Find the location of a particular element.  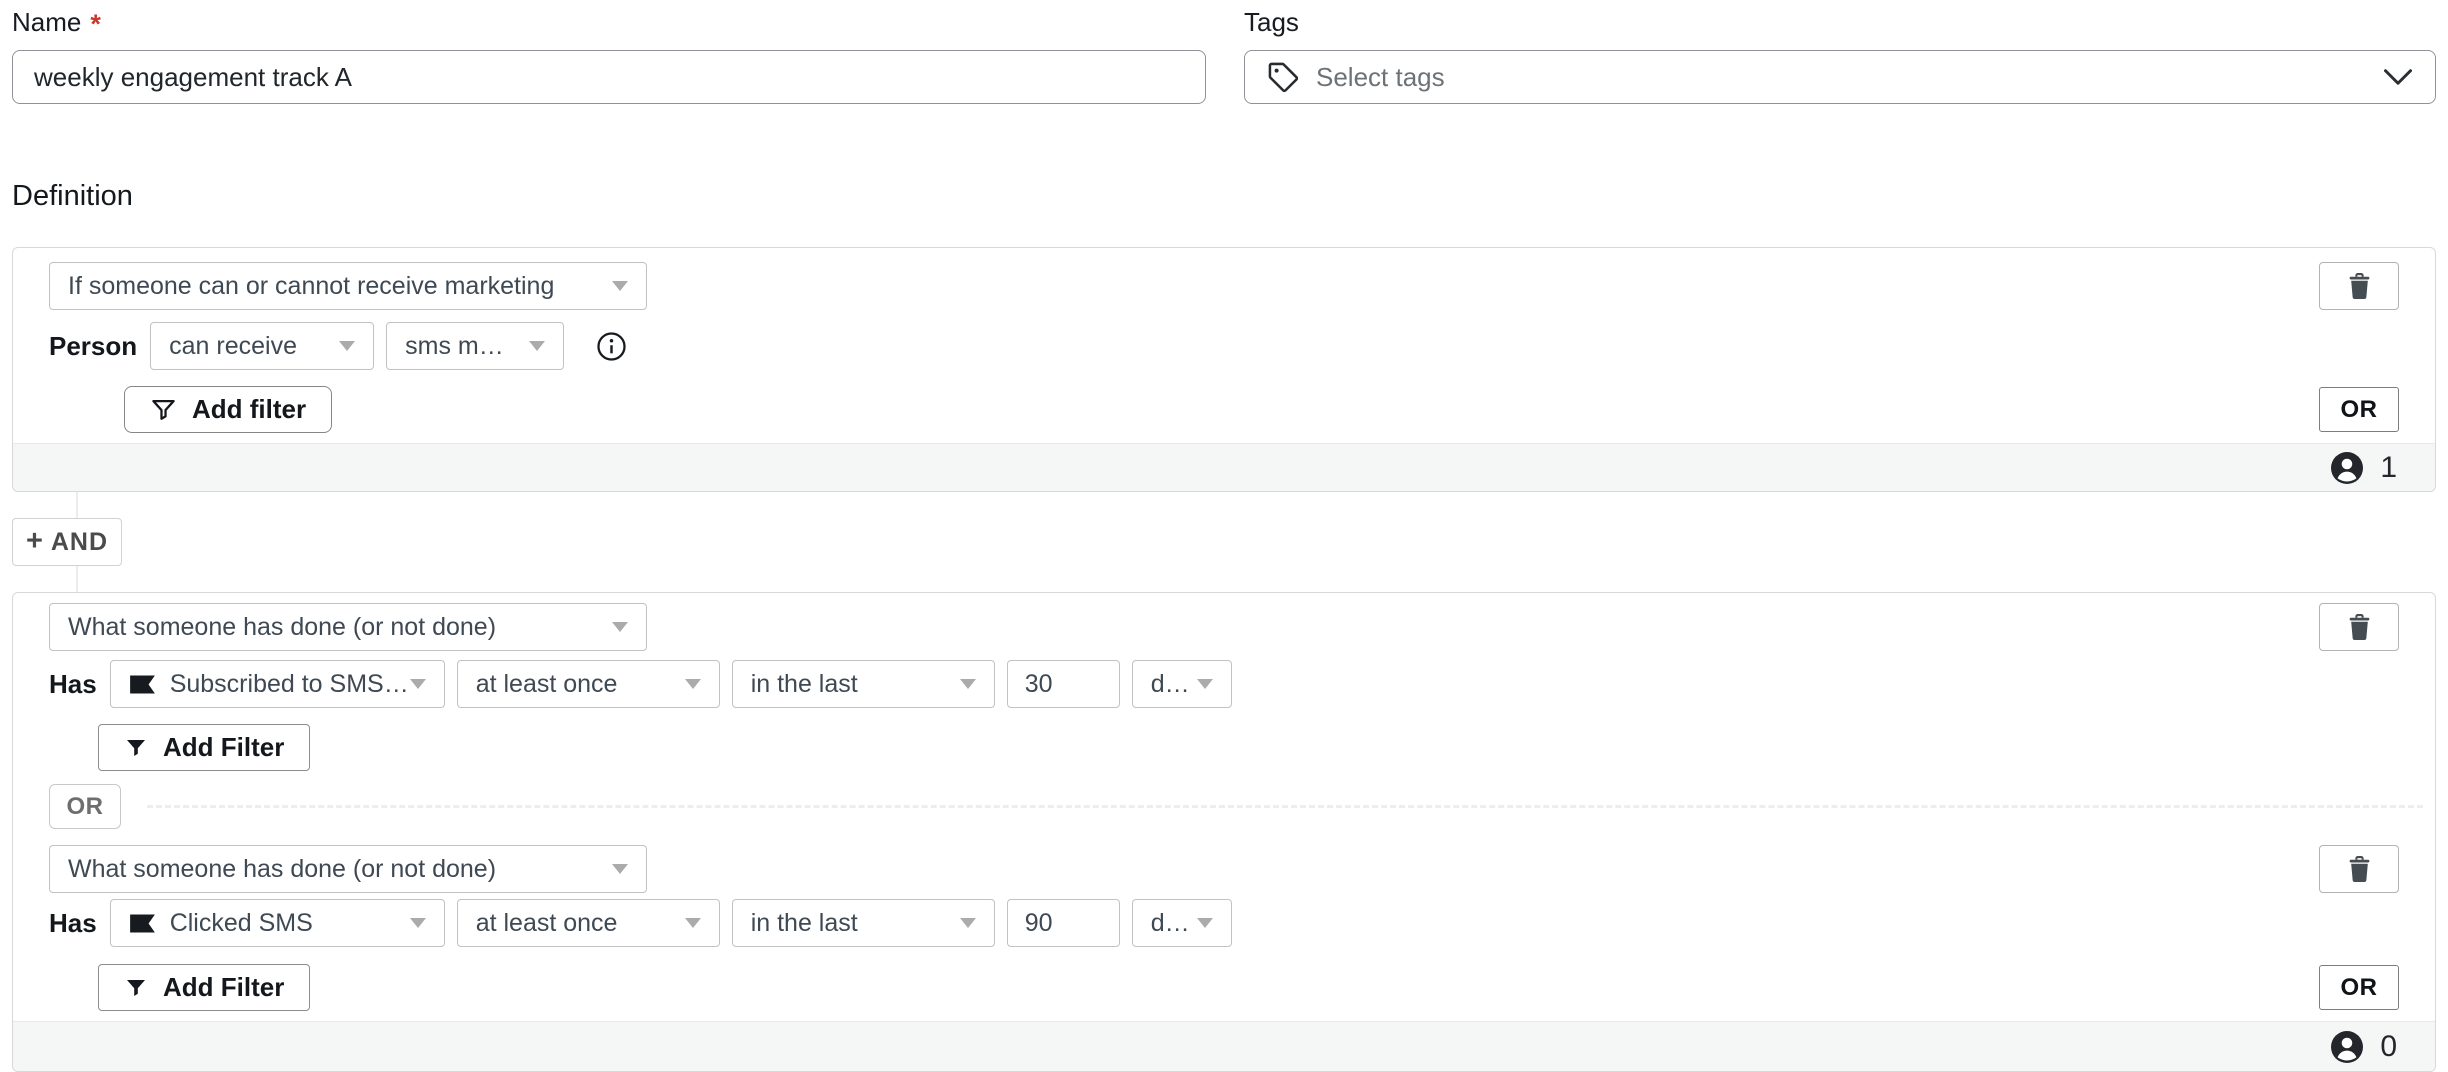

name-label-text: Name is located at coordinates (47, 21).